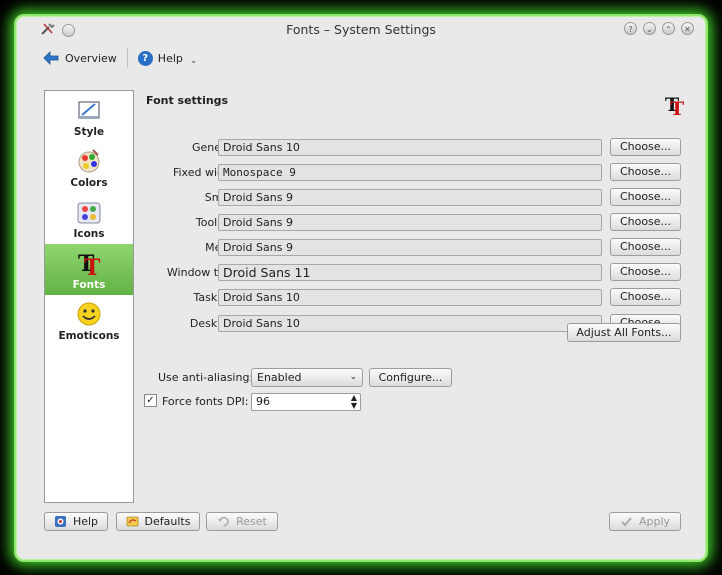  What do you see at coordinates (206, 377) in the screenshot?
I see `antialiasing-label: Use anti-aliasing:` at bounding box center [206, 377].